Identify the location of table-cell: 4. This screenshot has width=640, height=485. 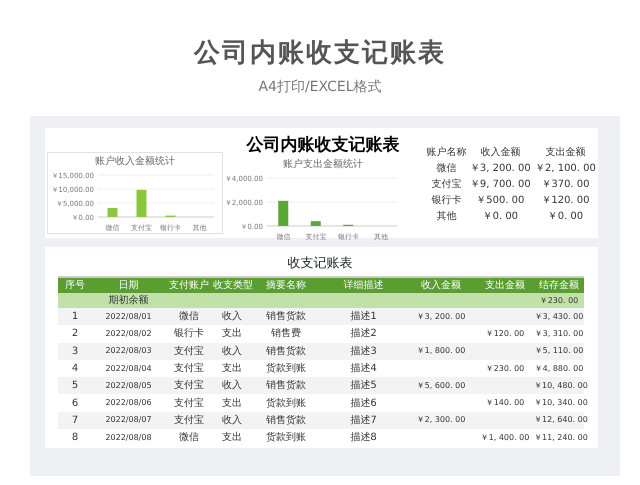
(75, 369).